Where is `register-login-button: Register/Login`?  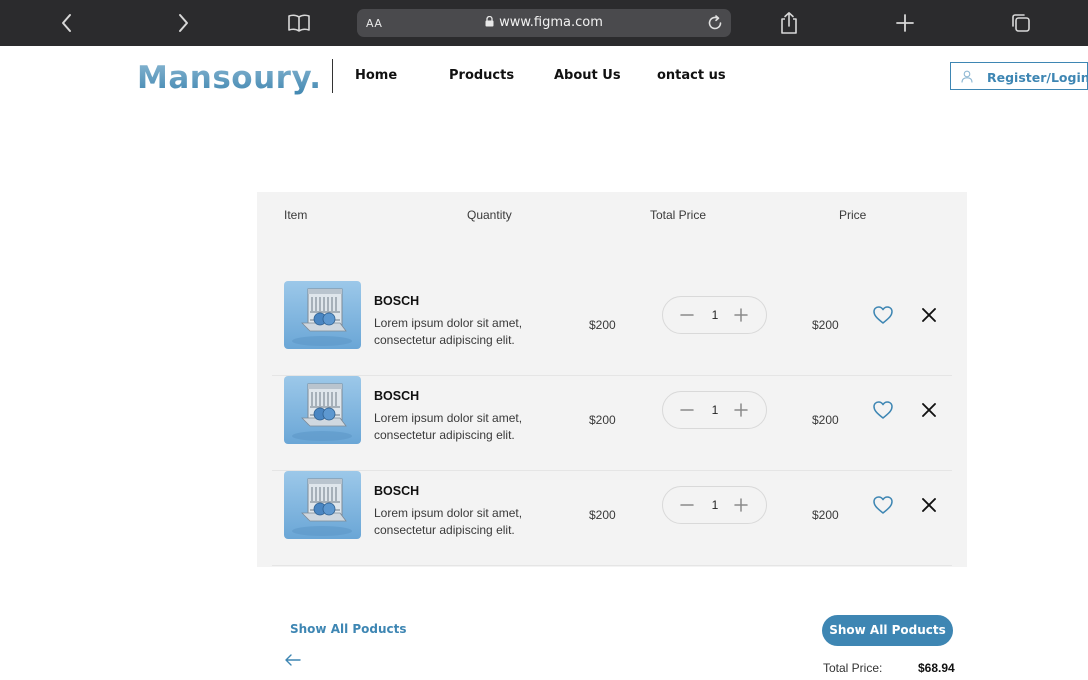 register-login-button: Register/Login is located at coordinates (1019, 76).